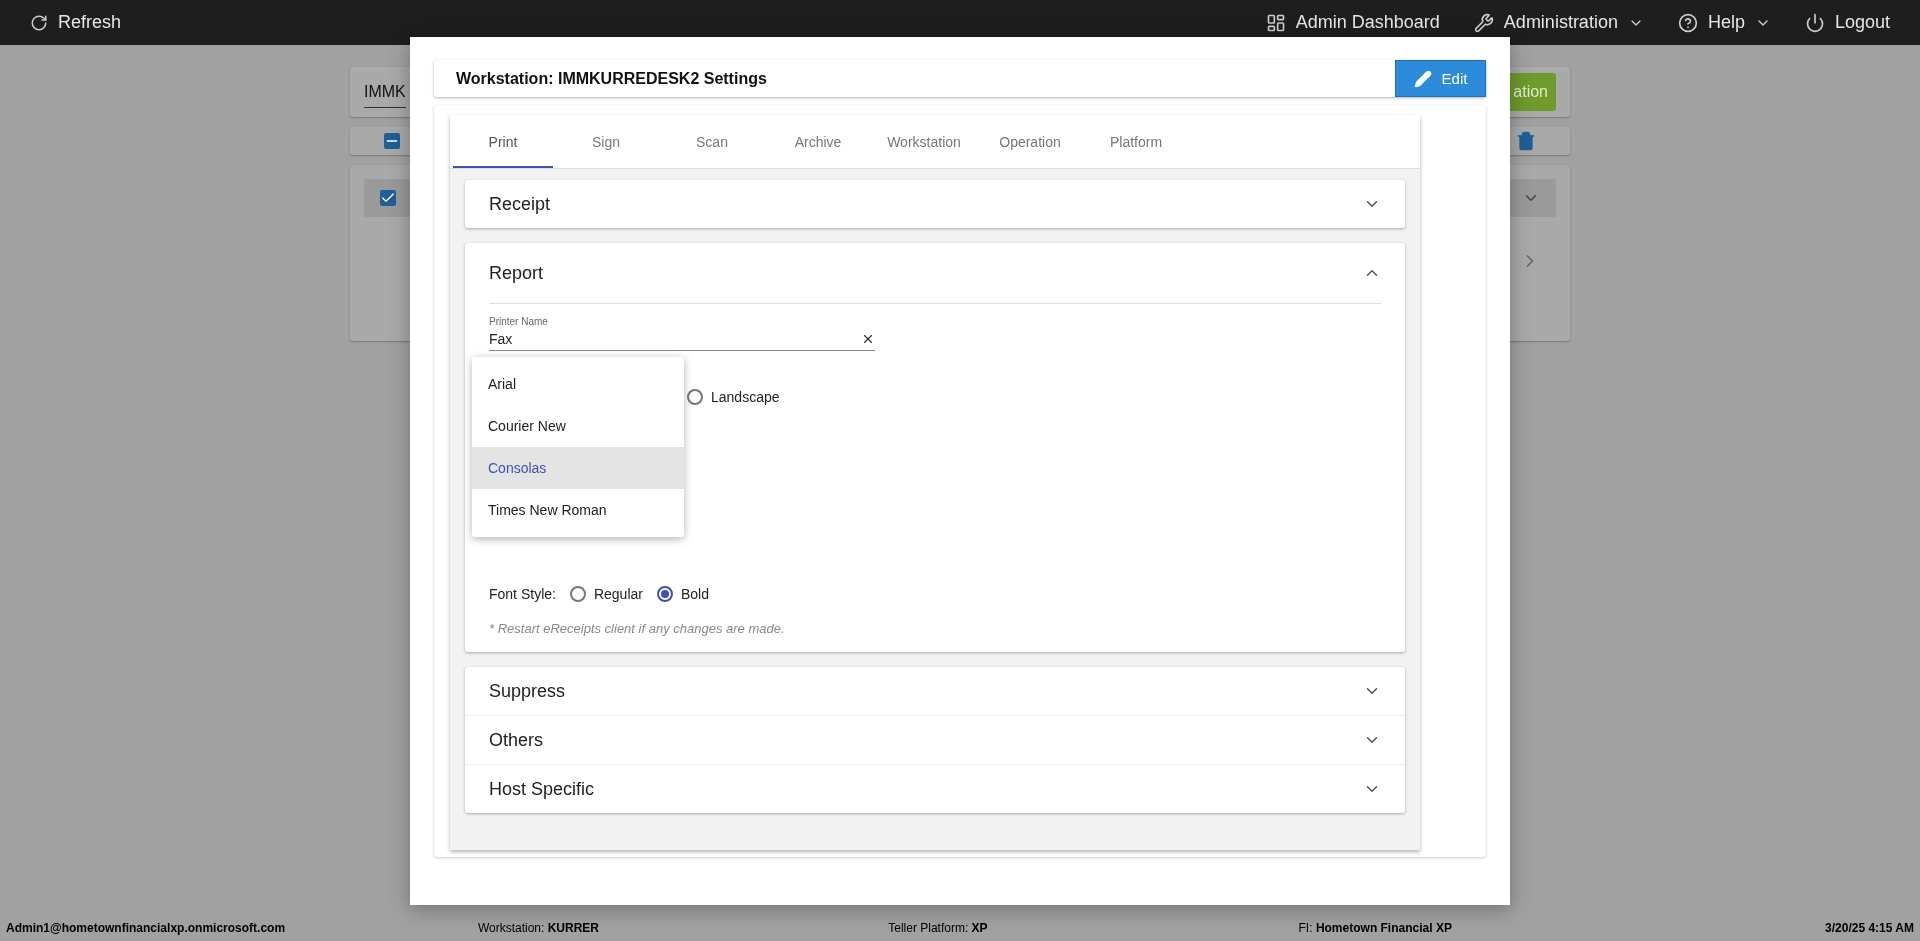 This screenshot has width=1920, height=941. What do you see at coordinates (818, 141) in the screenshot?
I see `tab: Archive` at bounding box center [818, 141].